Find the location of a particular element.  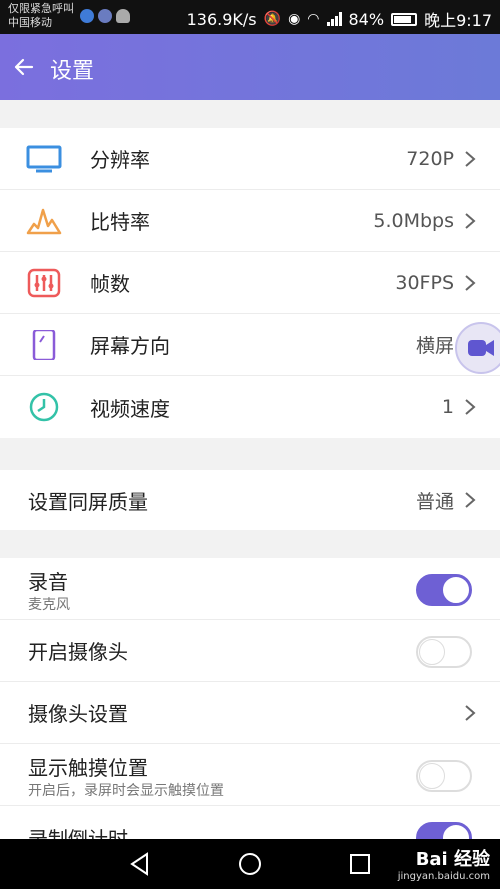

show-touch-label: 显示触摸位置 is located at coordinates (88, 768).